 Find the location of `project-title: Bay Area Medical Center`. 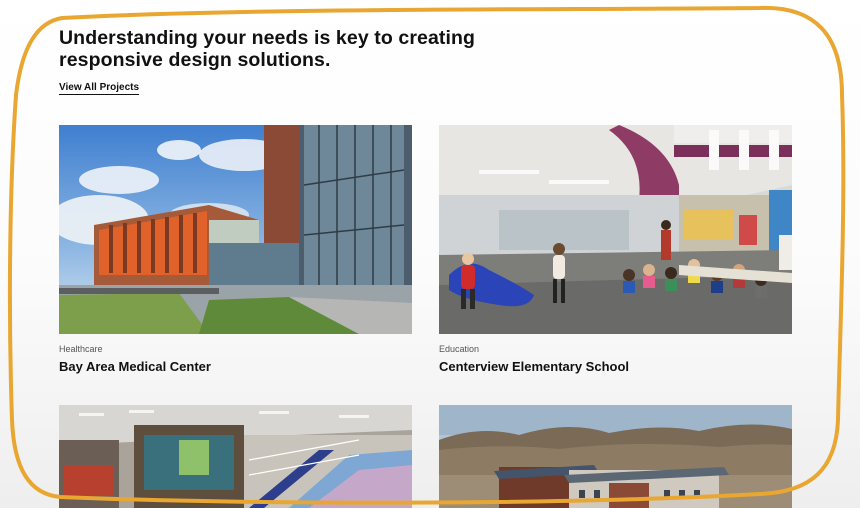

project-title: Bay Area Medical Center is located at coordinates (135, 366).